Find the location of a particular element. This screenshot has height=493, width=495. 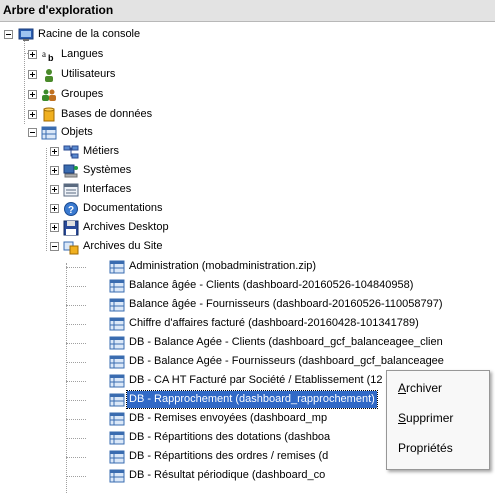

menu-label: Propriétés is located at coordinates (425, 448).